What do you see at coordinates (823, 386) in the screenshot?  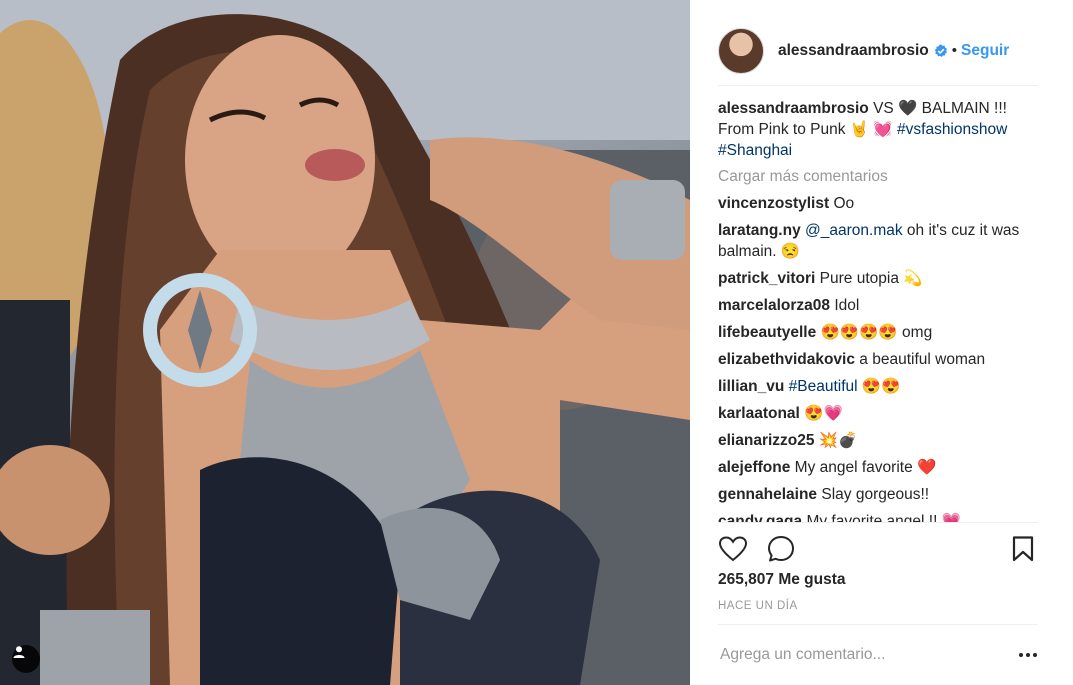 I see `comment-hashtag: #Beautiful` at bounding box center [823, 386].